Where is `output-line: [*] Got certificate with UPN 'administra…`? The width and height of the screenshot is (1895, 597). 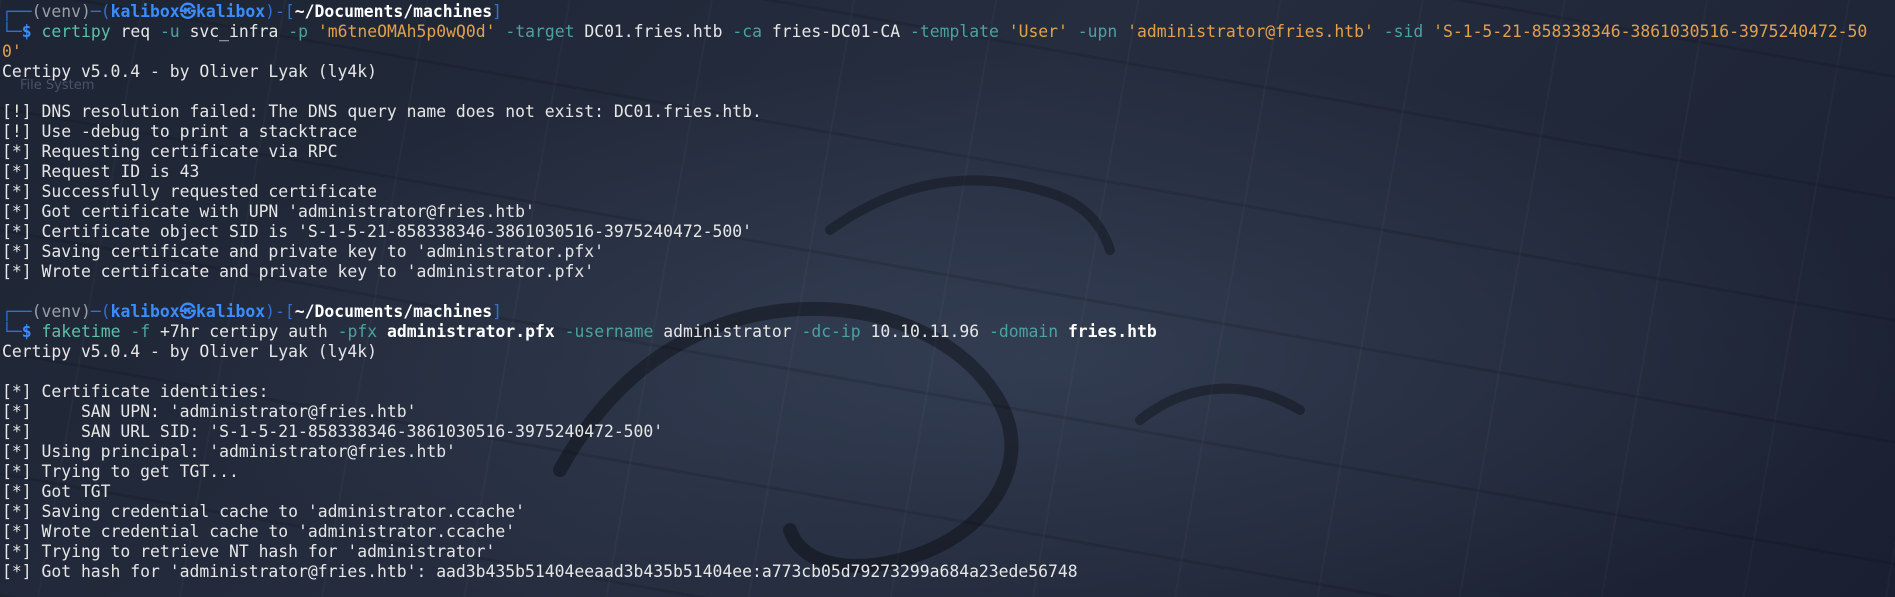 output-line: [*] Got certificate with UPN 'administra… is located at coordinates (268, 211).